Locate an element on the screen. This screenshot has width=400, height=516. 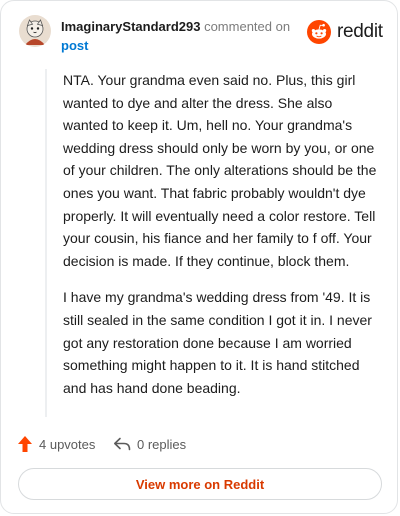
comment-meta: ImaginaryStandard293 commented on post is located at coordinates (175, 36).